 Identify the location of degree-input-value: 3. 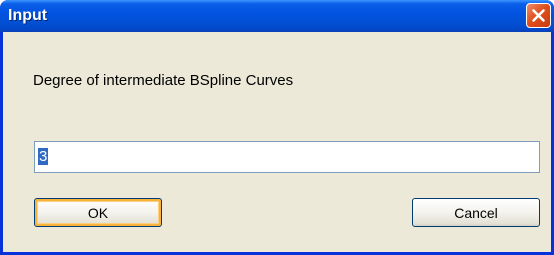
(43, 156).